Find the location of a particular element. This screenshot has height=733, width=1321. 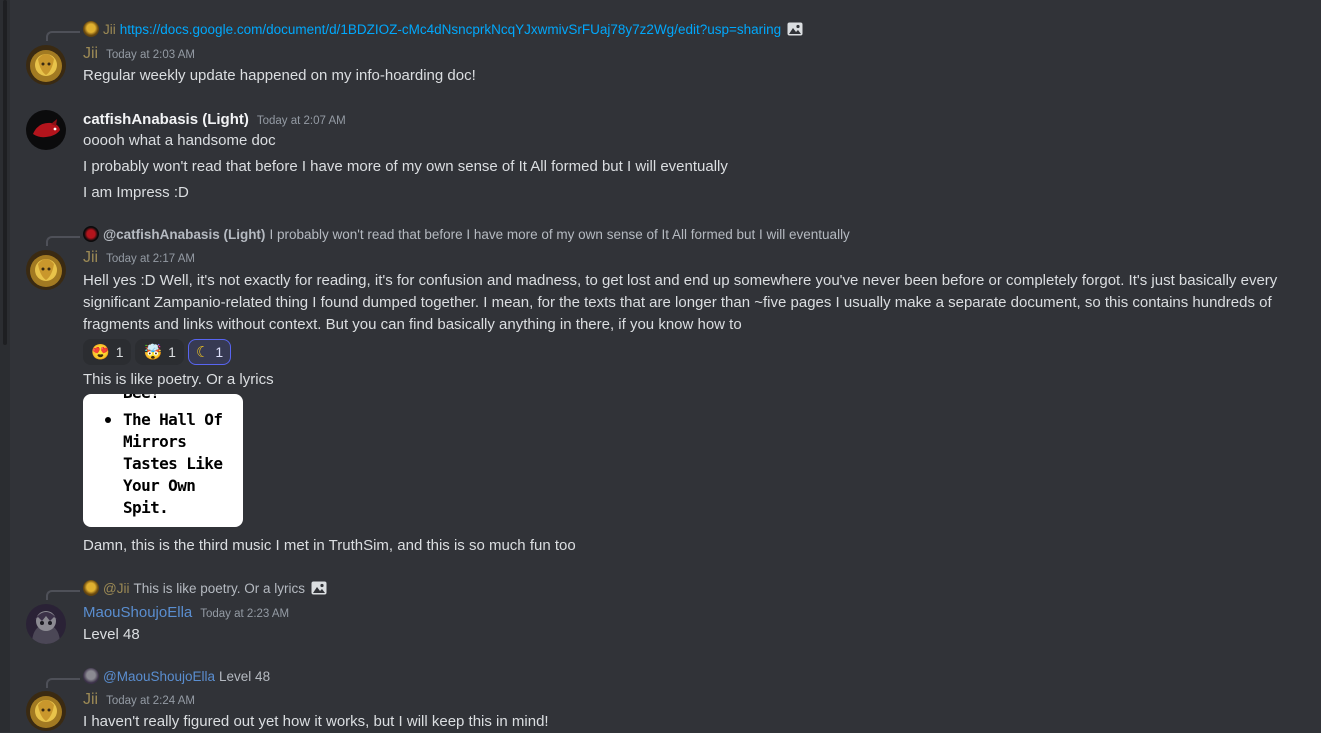

message-text: ooooh what a handsome doc is located at coordinates (179, 140).